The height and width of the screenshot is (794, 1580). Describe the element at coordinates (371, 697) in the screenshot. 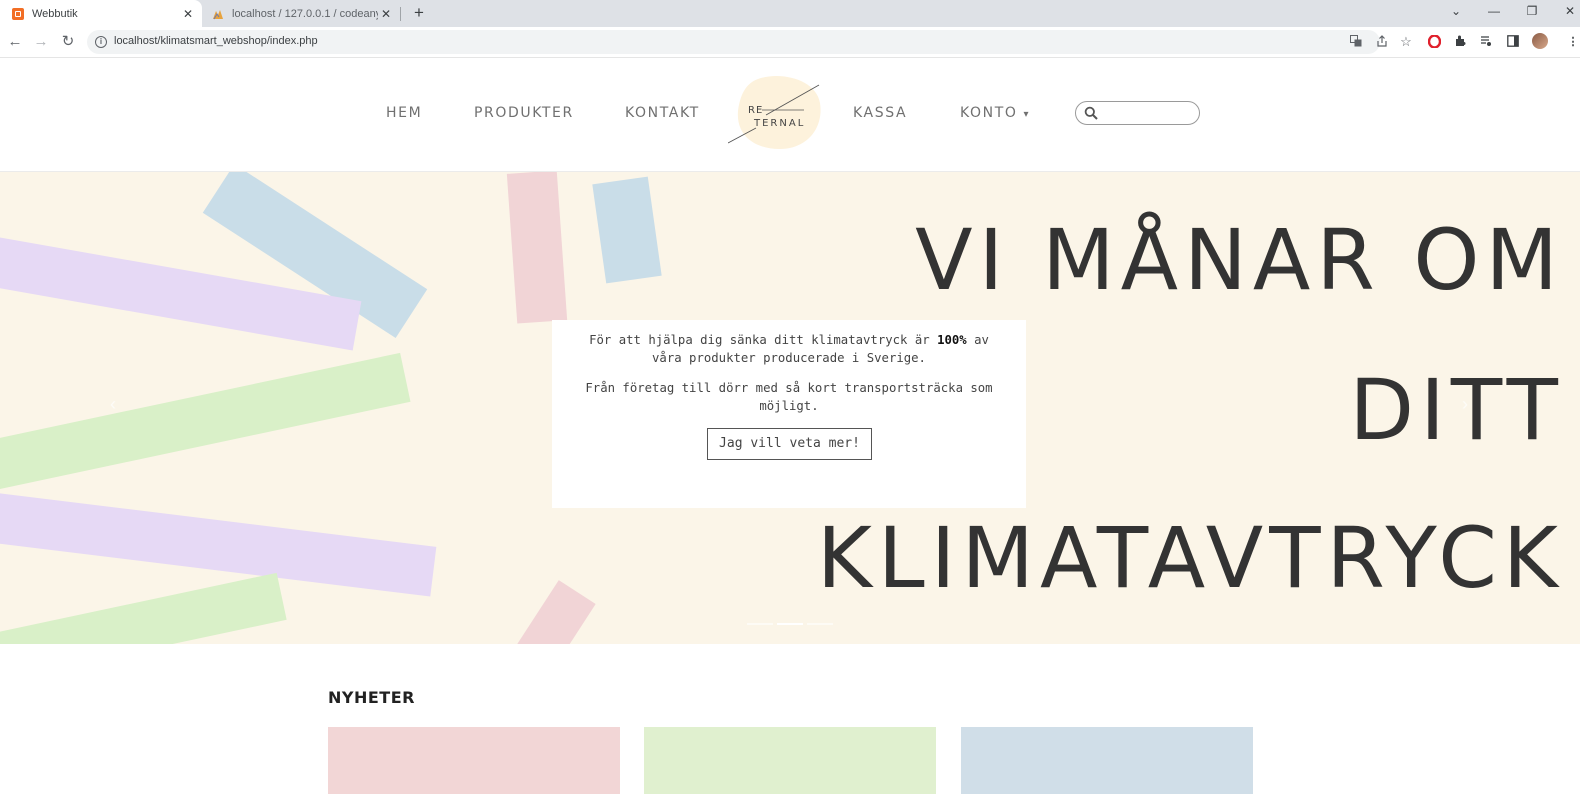

I see `news-section-title: NYHETER` at that location.